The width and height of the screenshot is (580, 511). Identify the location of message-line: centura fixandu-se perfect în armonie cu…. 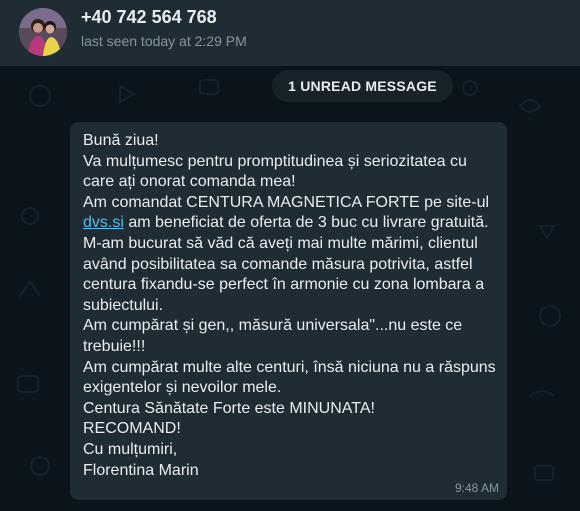
(284, 285).